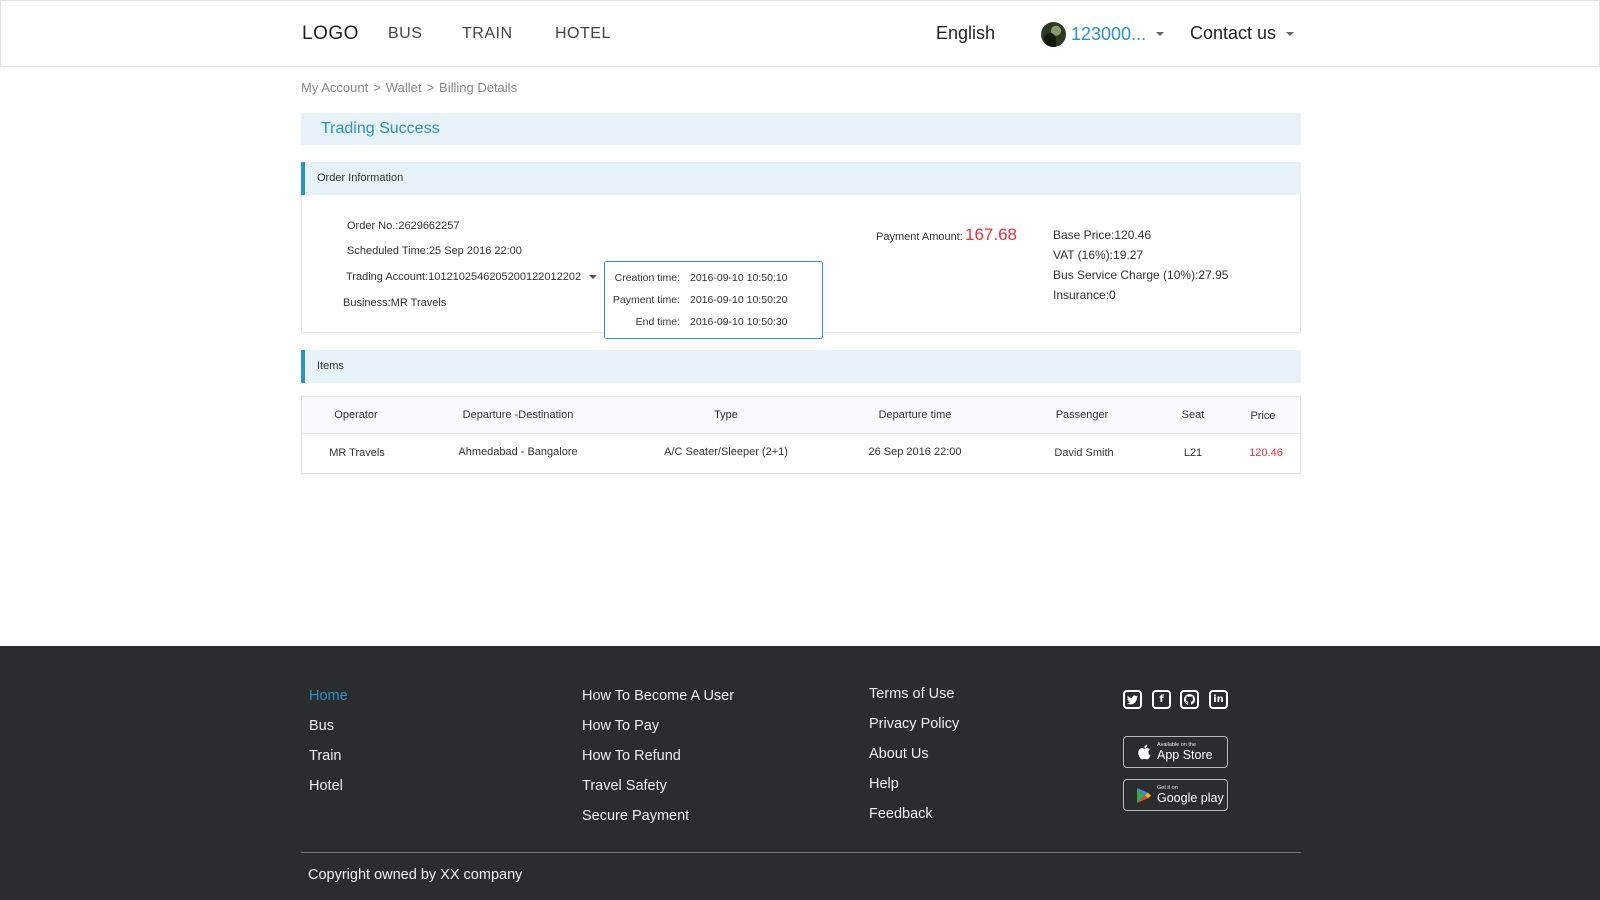 The height and width of the screenshot is (900, 1600). What do you see at coordinates (726, 415) in the screenshot?
I see `column-header: Type` at bounding box center [726, 415].